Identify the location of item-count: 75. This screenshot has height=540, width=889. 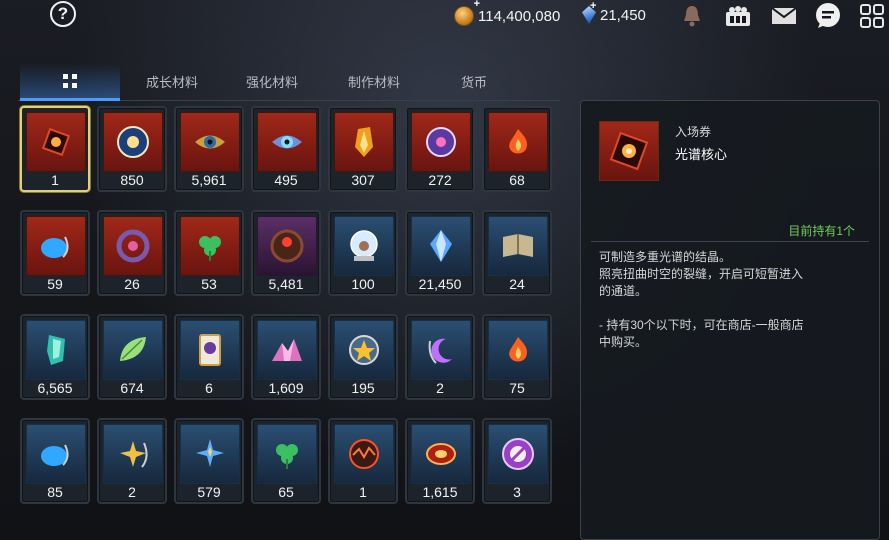
(517, 388).